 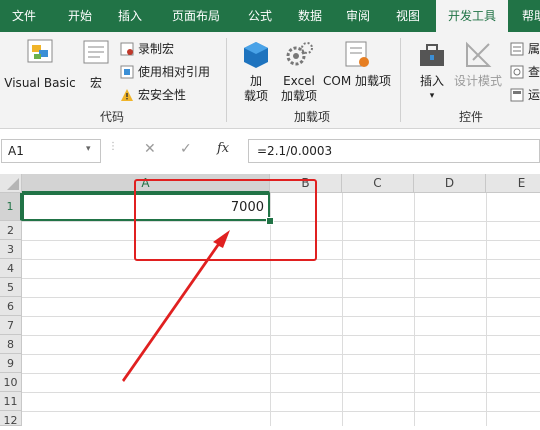 What do you see at coordinates (299, 72) in the screenshot?
I see `excel-addins-button: Excel 加载项` at bounding box center [299, 72].